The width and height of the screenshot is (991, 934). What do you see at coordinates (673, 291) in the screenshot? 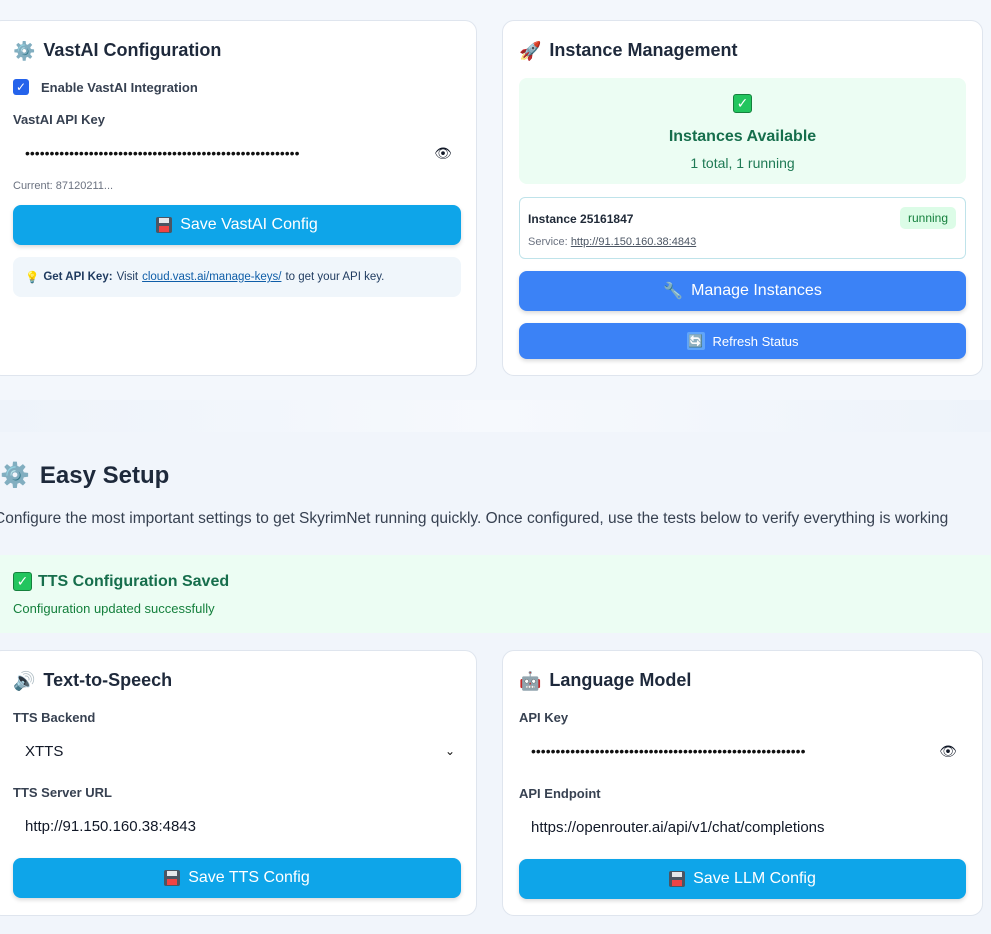
I see `wrench-icon: 🔧` at bounding box center [673, 291].